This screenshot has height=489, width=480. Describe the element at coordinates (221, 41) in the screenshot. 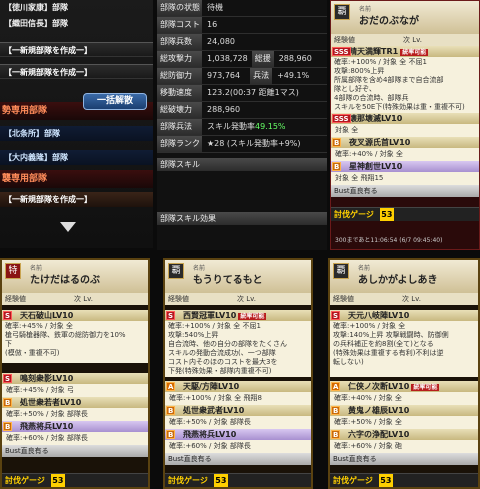

I see `stat-value: 24,080` at that location.